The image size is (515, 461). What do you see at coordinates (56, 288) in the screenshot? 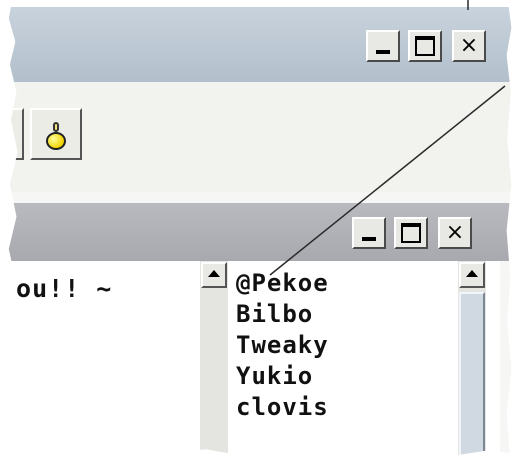
I see `chat-message-text: You!! ~` at bounding box center [56, 288].